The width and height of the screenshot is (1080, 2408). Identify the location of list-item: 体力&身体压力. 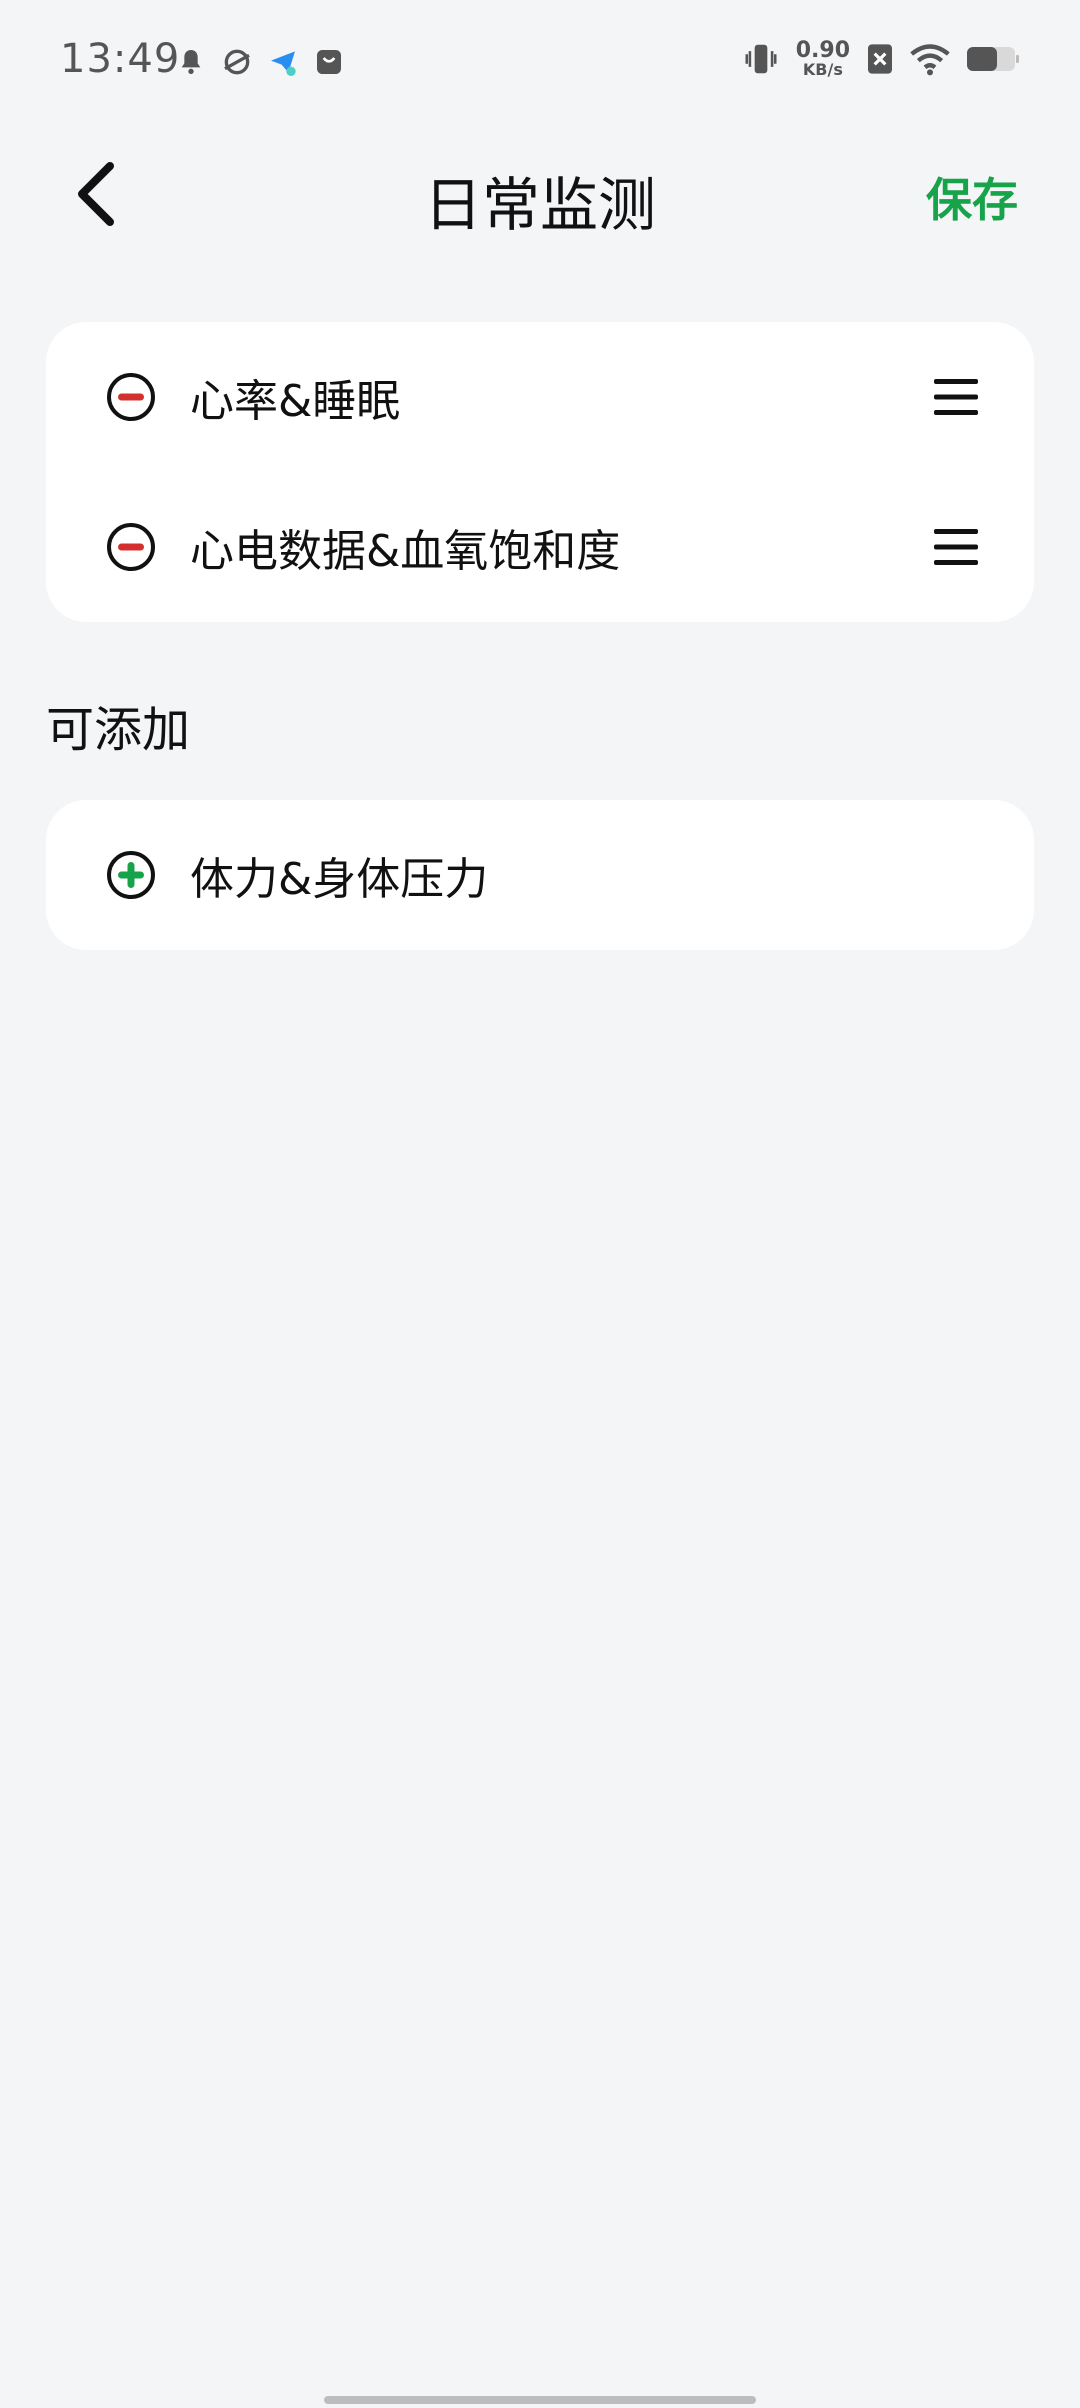
(540, 875).